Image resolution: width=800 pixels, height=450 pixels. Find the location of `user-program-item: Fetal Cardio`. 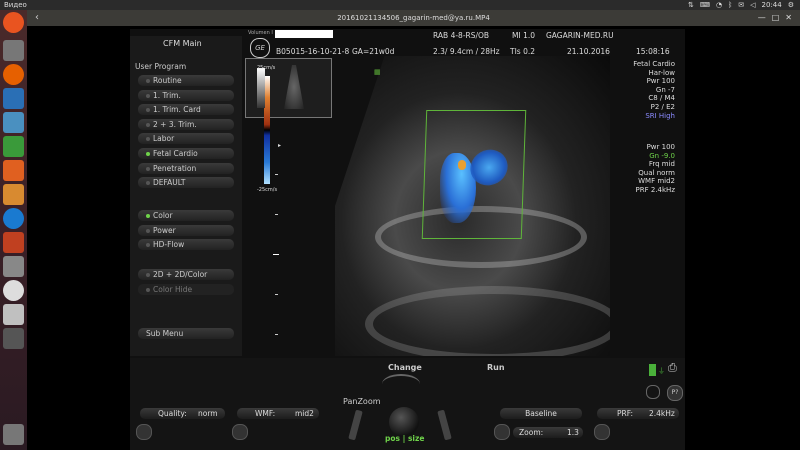

user-program-item: Fetal Cardio is located at coordinates (186, 153).